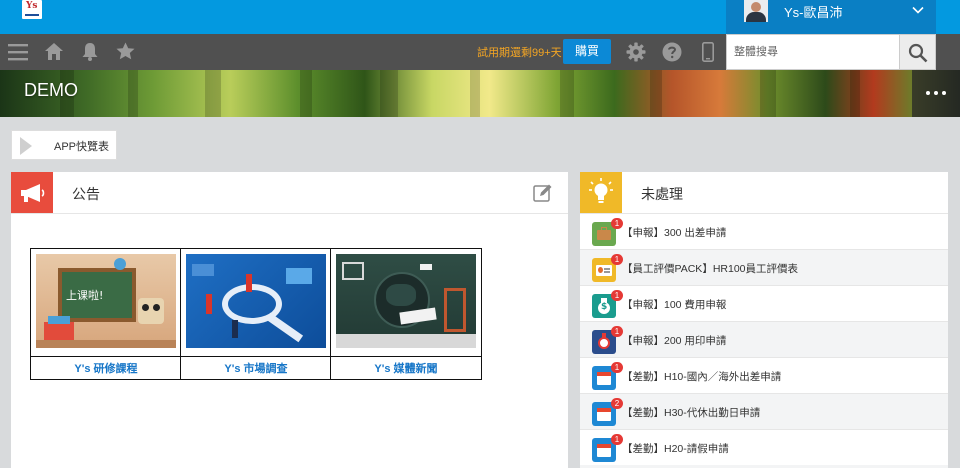 This screenshot has height=468, width=960. What do you see at coordinates (587, 51) in the screenshot?
I see `buy-button: 購買` at bounding box center [587, 51].